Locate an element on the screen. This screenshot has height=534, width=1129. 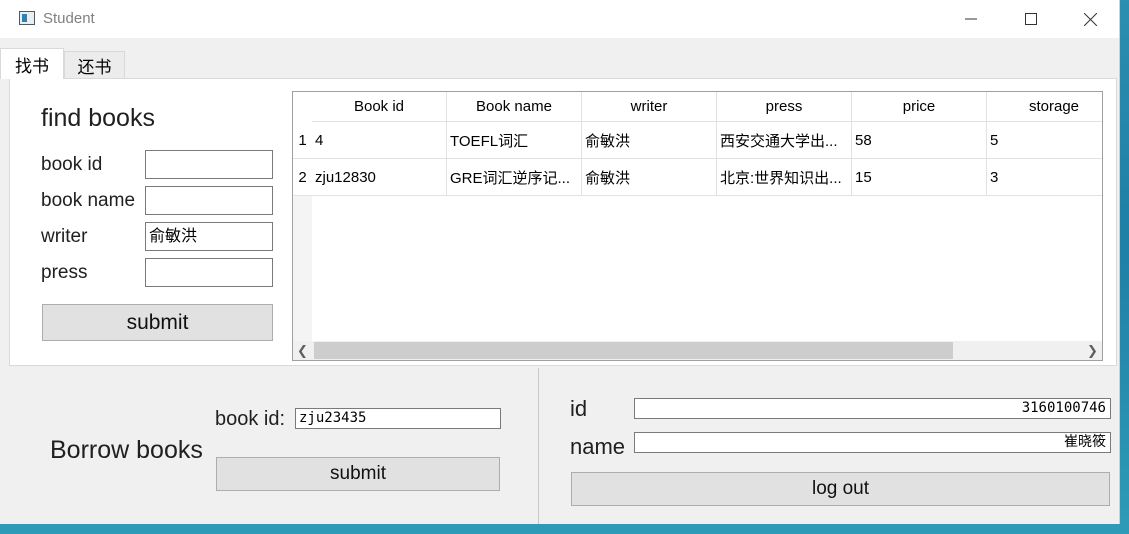
column-header-writer: writer is located at coordinates (649, 107).